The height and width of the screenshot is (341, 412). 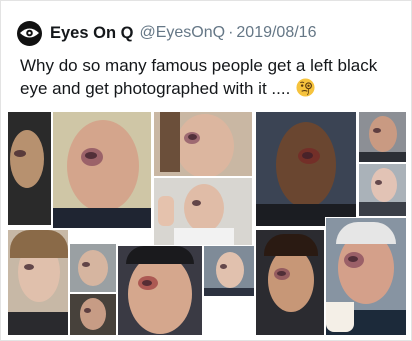 I want to click on tweet-date: 2019/08/16, so click(x=276, y=33).